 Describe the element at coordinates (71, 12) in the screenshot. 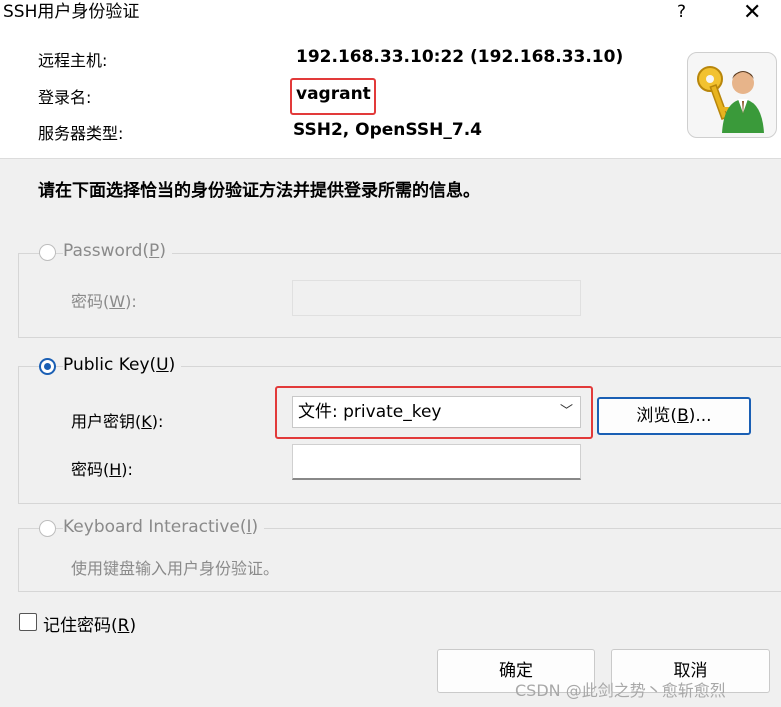

I see `window-title: SSH用户身份验证` at that location.